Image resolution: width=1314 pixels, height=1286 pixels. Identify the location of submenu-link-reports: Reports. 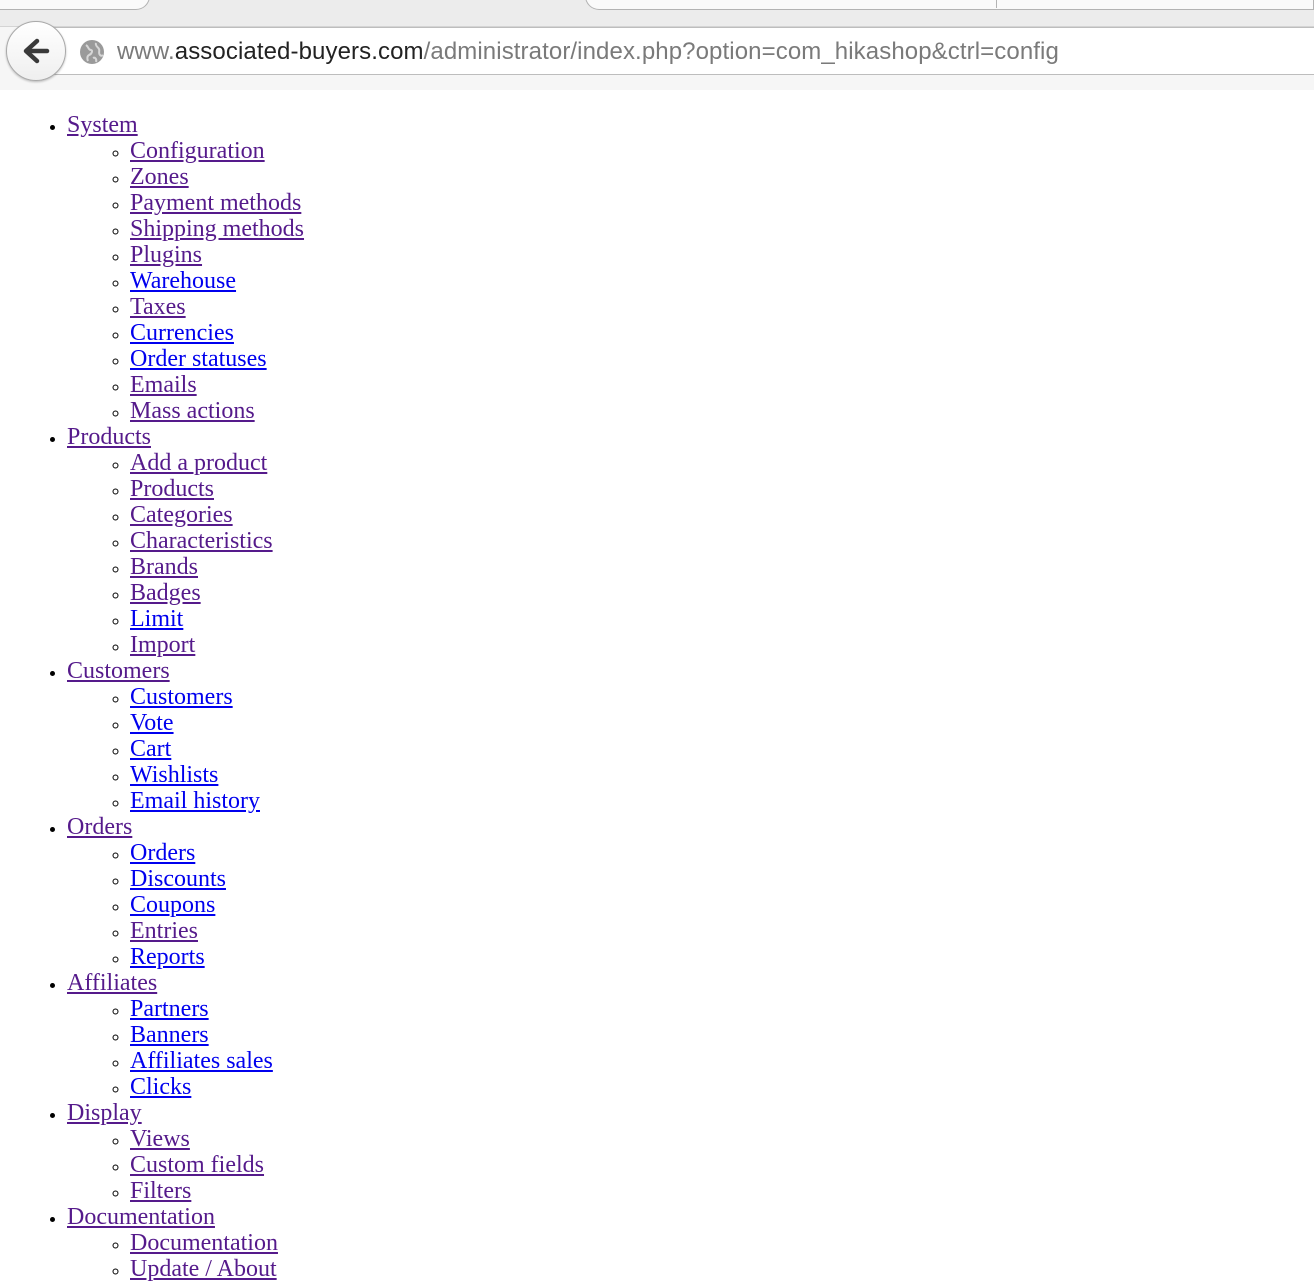
(167, 957).